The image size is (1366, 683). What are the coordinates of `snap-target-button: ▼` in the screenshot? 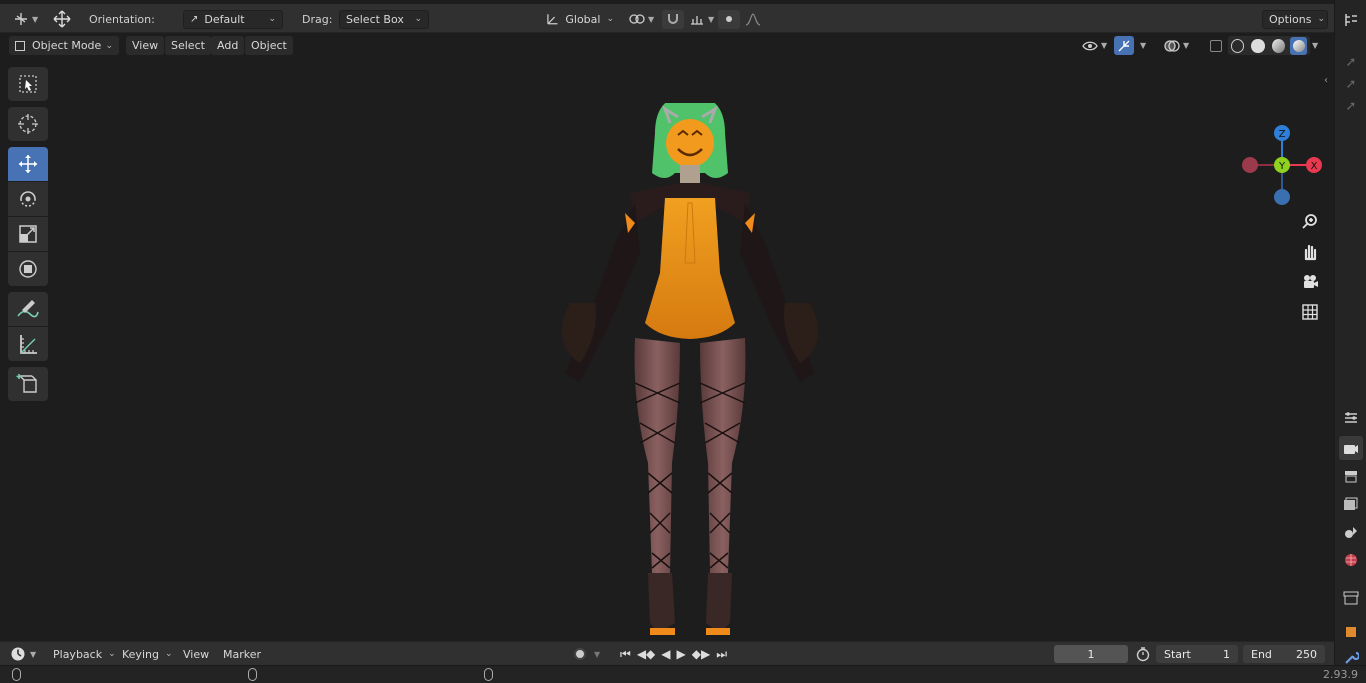 It's located at (700, 19).